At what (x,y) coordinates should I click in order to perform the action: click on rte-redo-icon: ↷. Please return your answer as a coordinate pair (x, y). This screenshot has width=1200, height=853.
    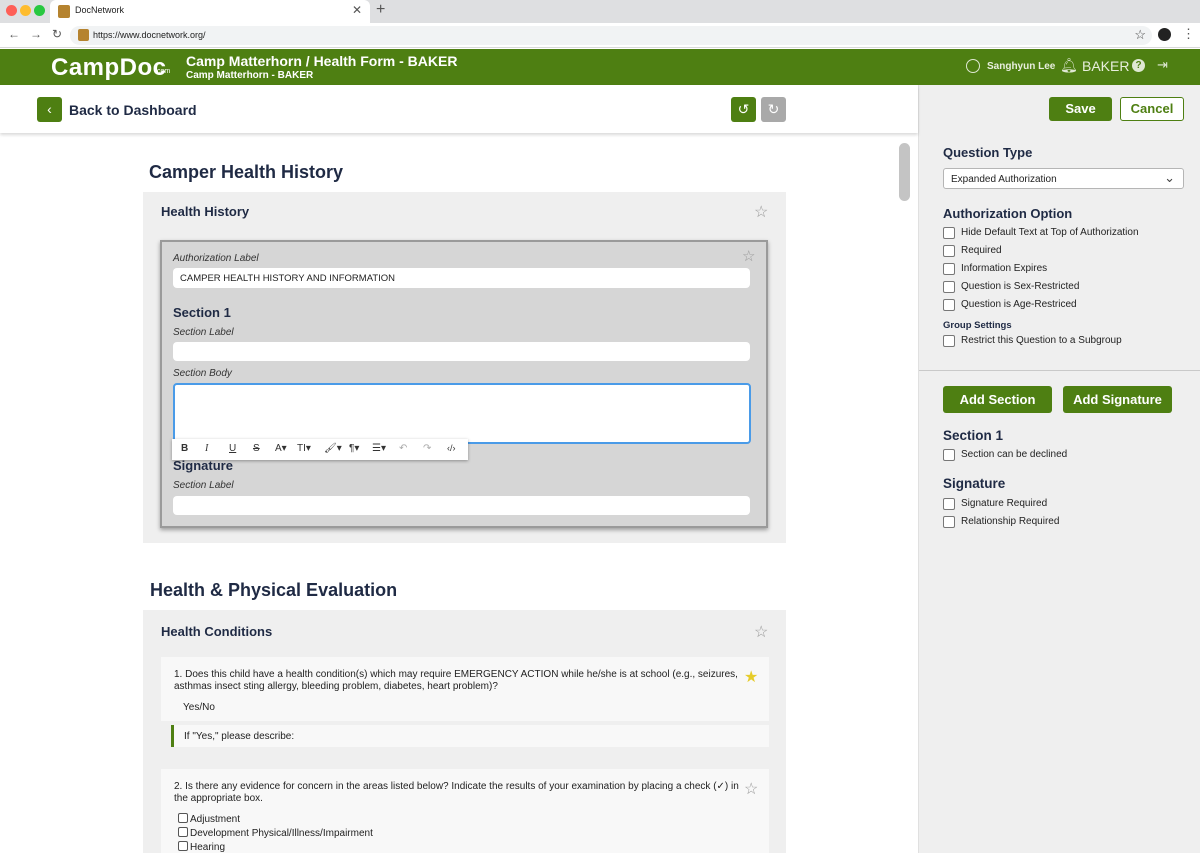
    Looking at the image, I should click on (427, 448).